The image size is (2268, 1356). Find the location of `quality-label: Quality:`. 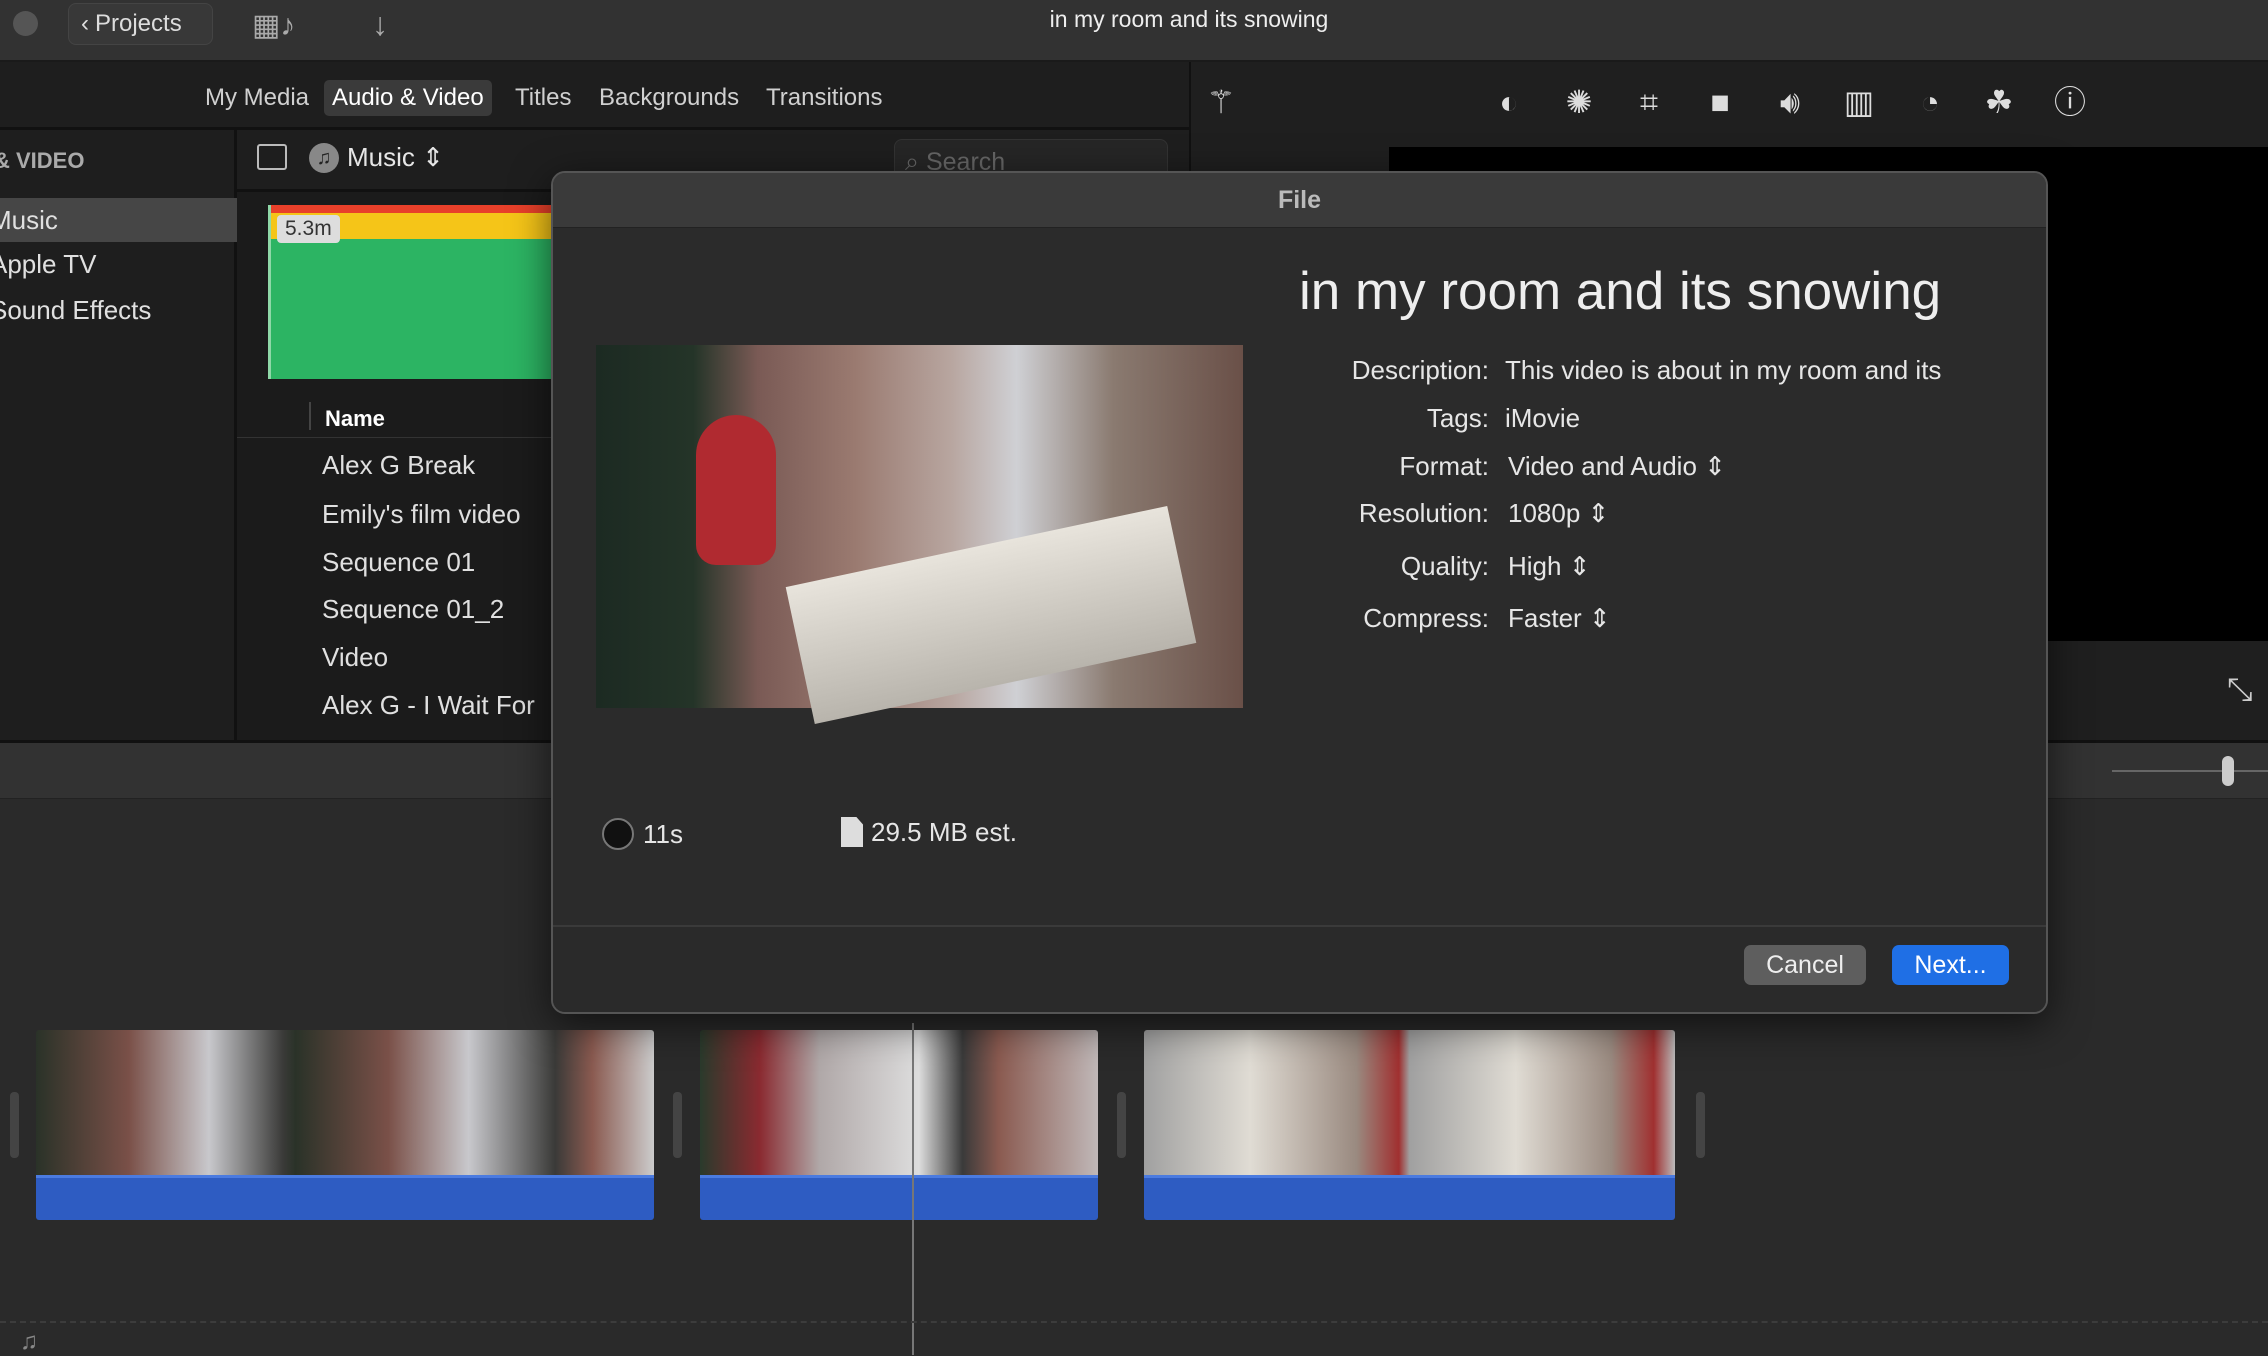

quality-label: Quality: is located at coordinates (1444, 566).